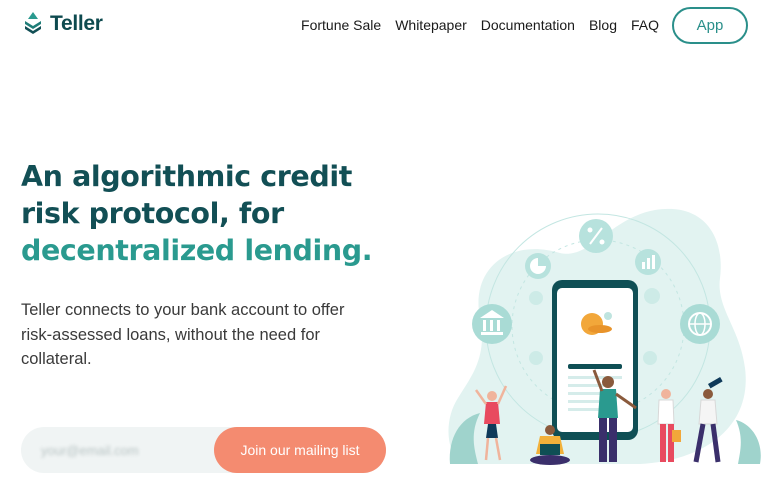  I want to click on nav-blog: Blog, so click(603, 25).